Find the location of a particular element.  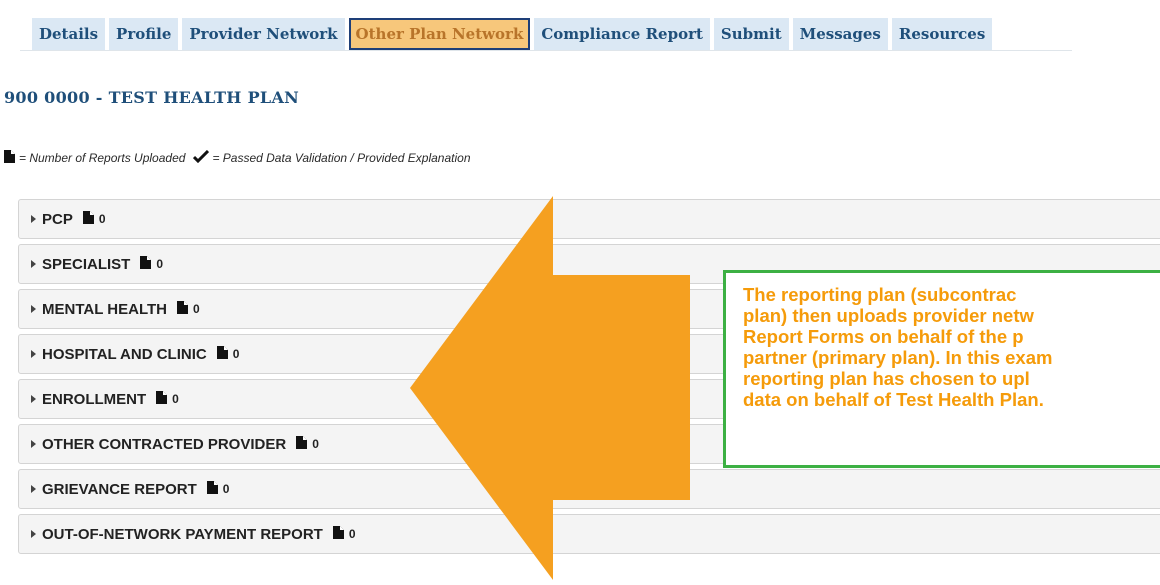

tab-label: Details is located at coordinates (69, 34).